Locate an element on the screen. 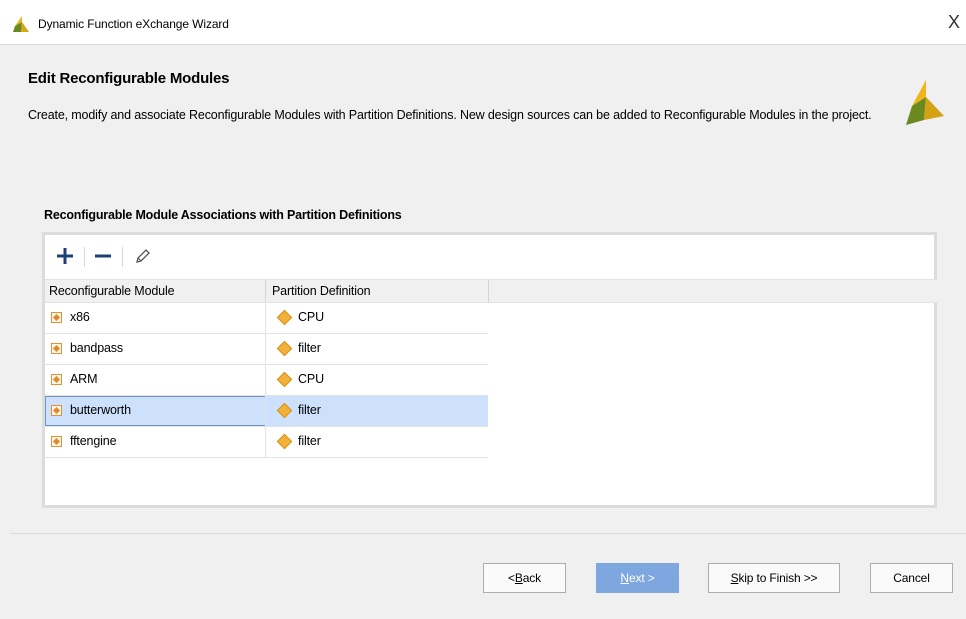  remove-icon is located at coordinates (103, 256).